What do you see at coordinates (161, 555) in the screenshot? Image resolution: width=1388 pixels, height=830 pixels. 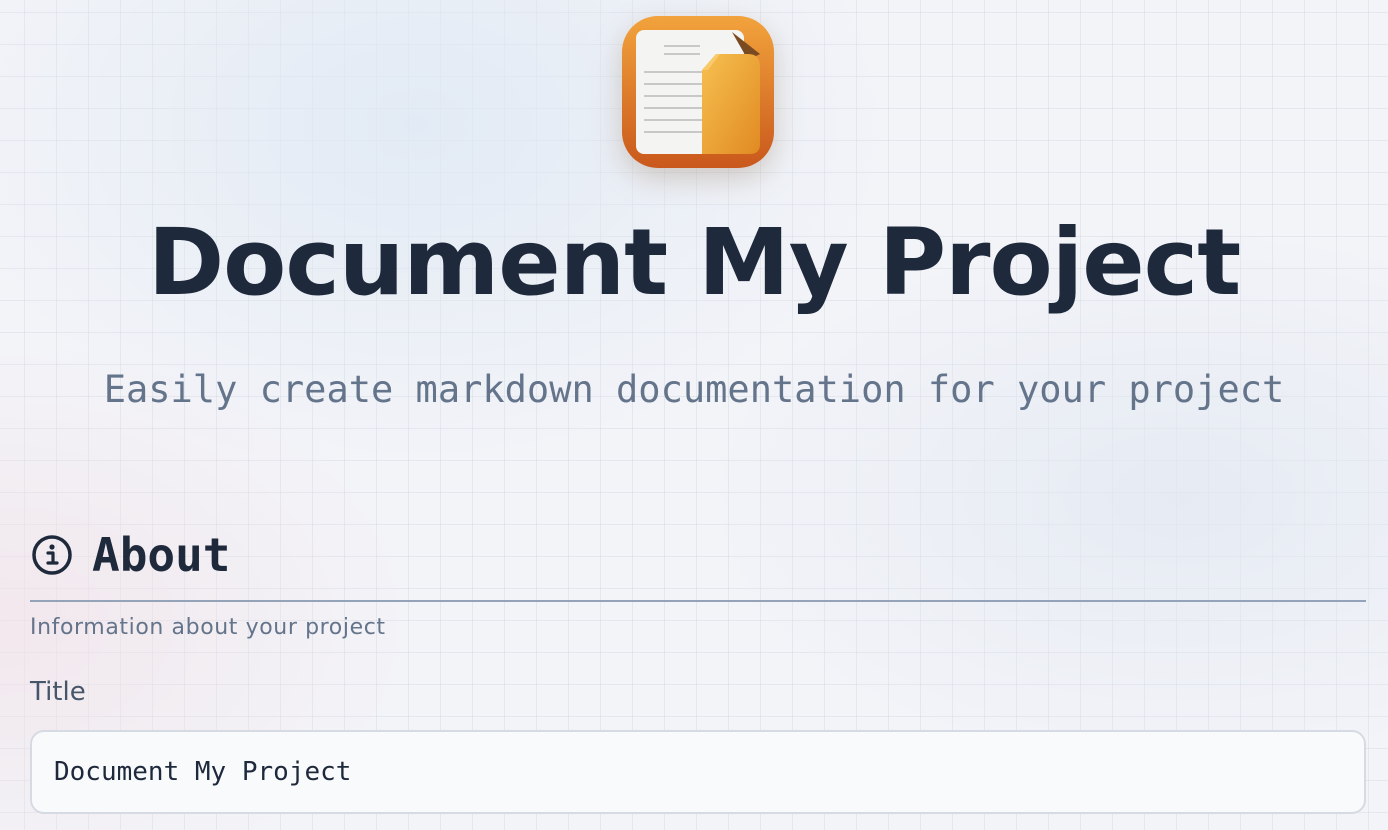 I see `section-title: About` at bounding box center [161, 555].